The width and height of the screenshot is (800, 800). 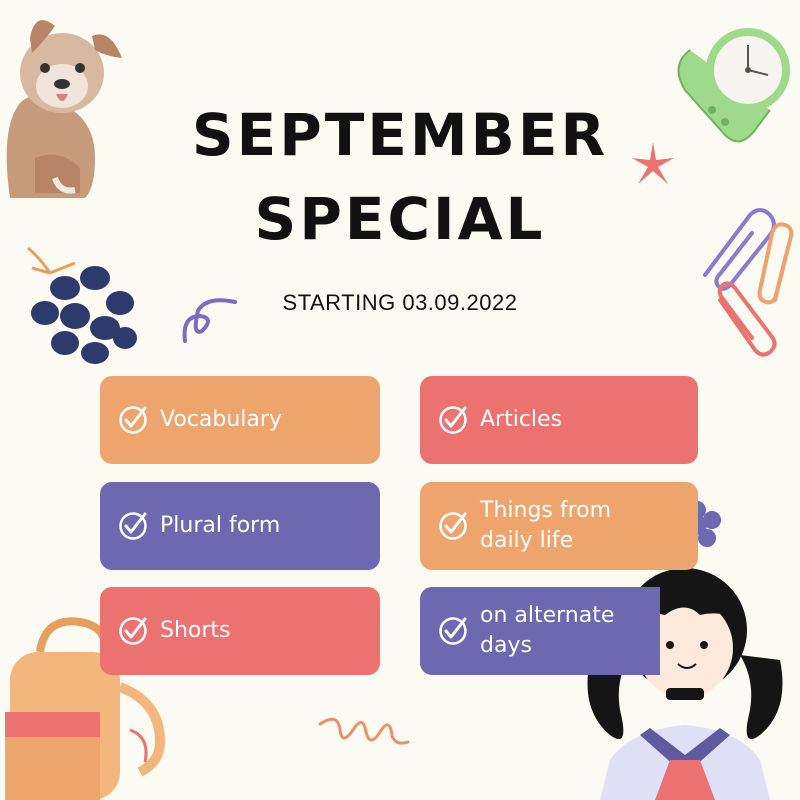 What do you see at coordinates (220, 525) in the screenshot?
I see `card-label: Plural form` at bounding box center [220, 525].